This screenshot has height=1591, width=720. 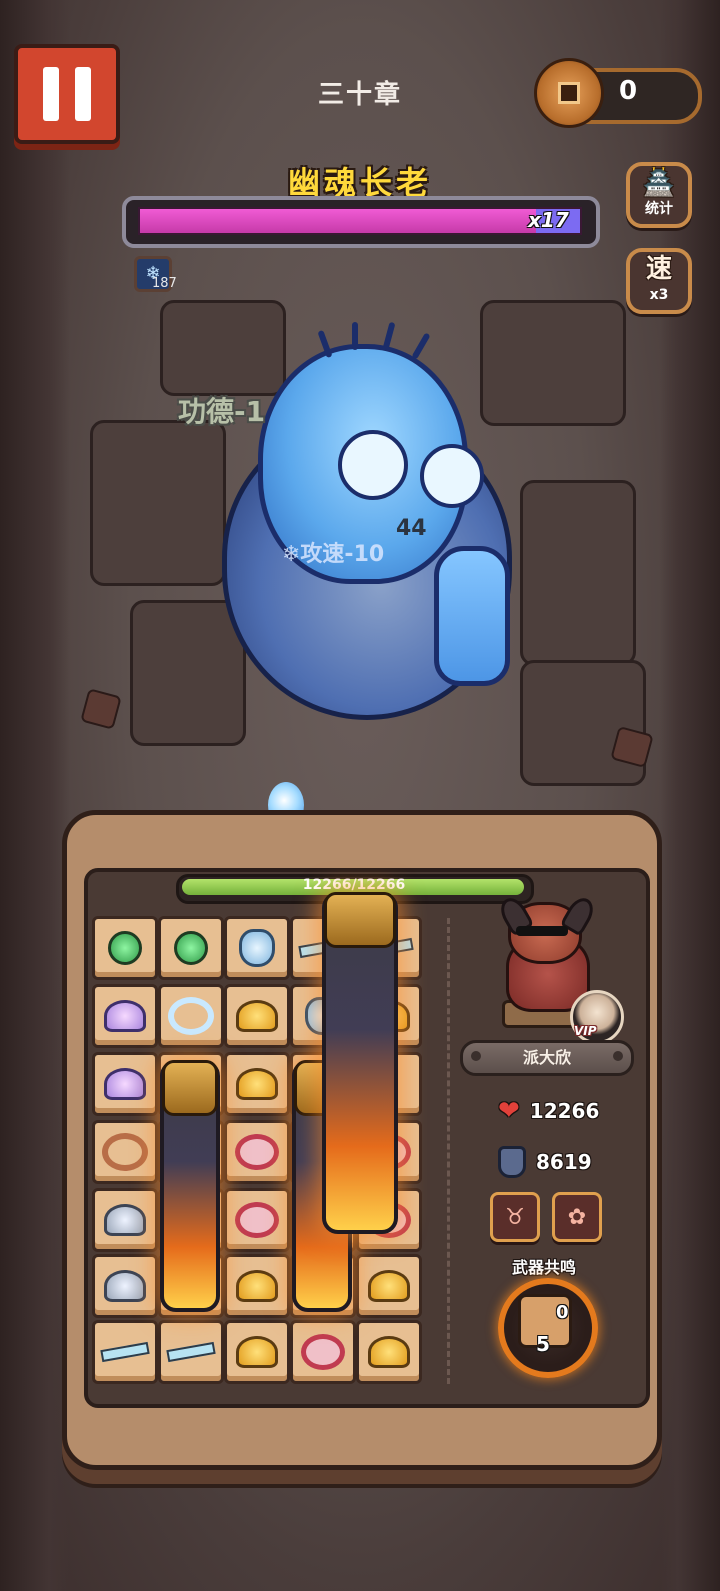 I want to click on floating-merit-text: 功德-1, so click(x=222, y=411).